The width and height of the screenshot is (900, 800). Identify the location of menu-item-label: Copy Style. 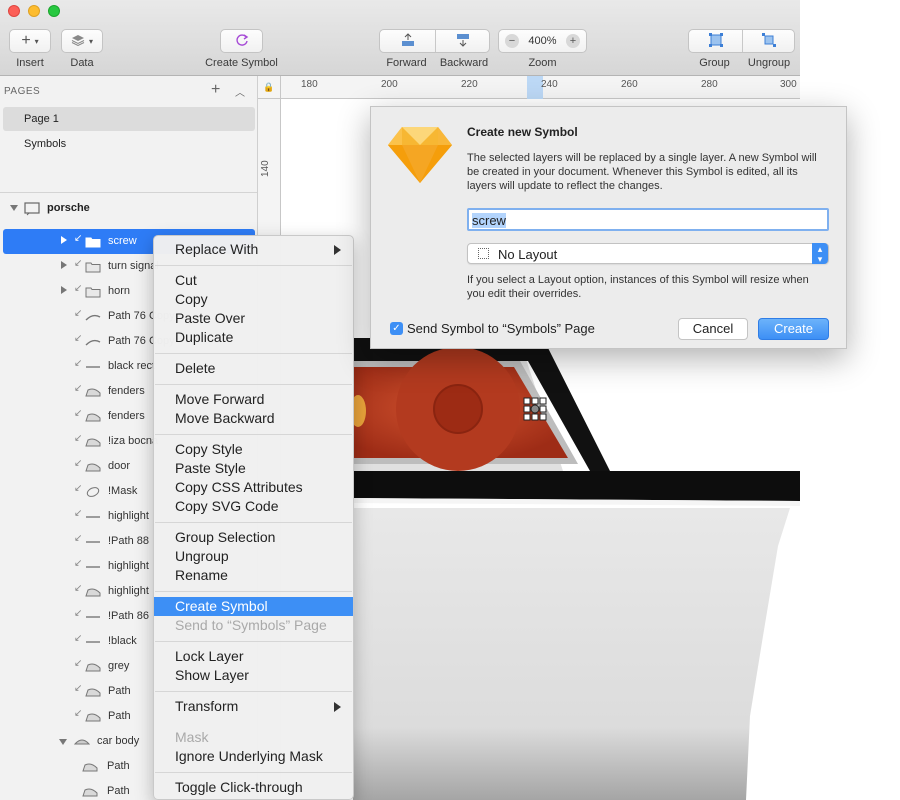
(209, 449).